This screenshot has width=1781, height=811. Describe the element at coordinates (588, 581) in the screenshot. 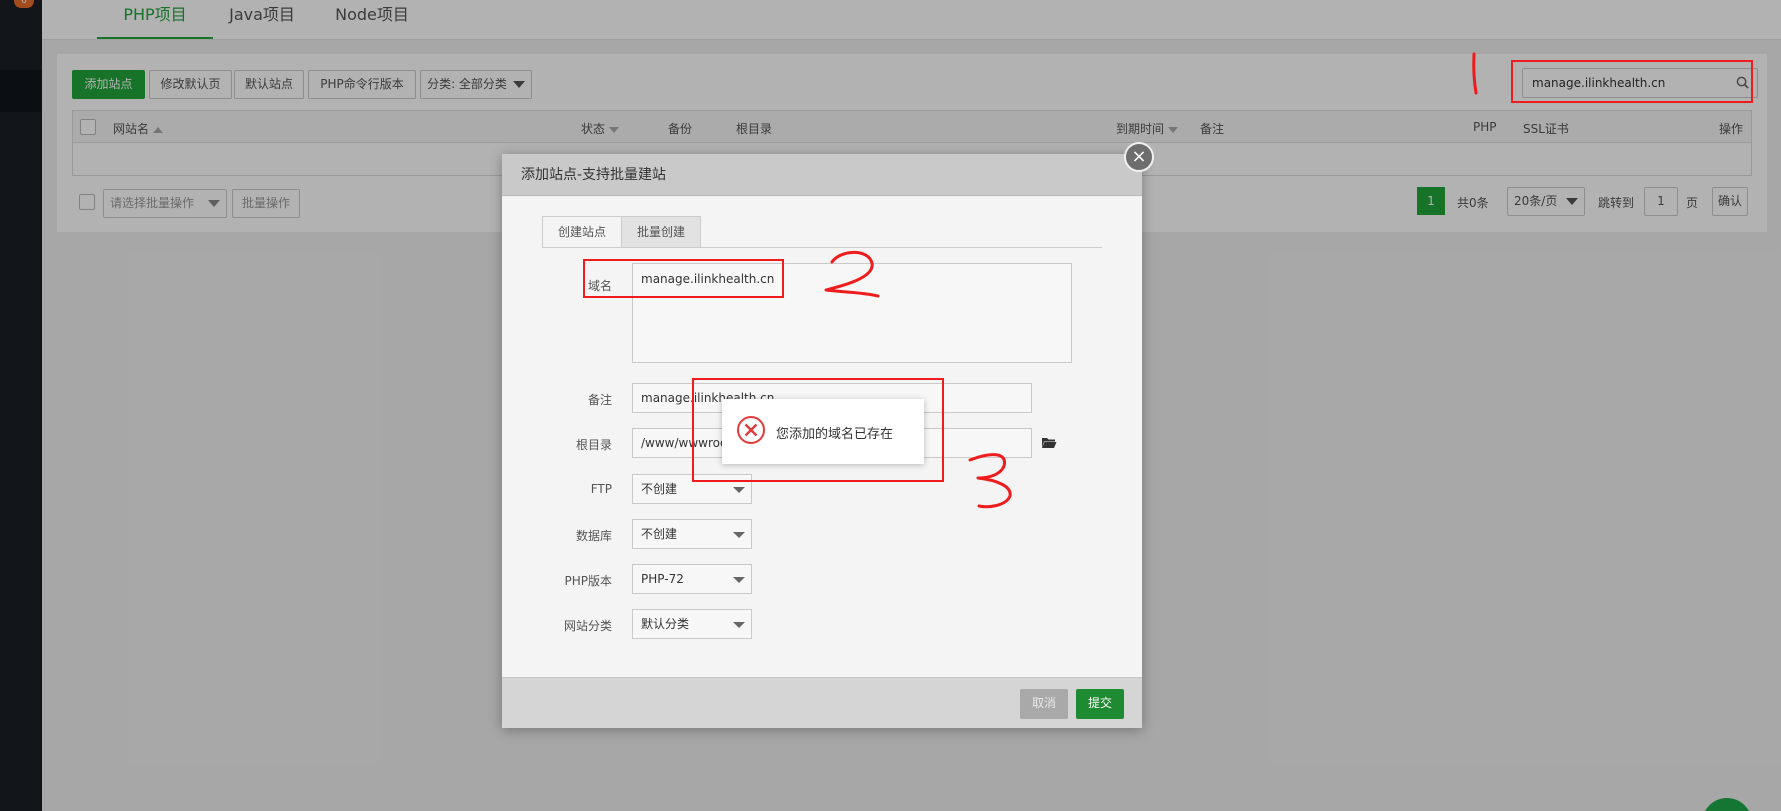

I see `php-version-label: PHP版本` at that location.